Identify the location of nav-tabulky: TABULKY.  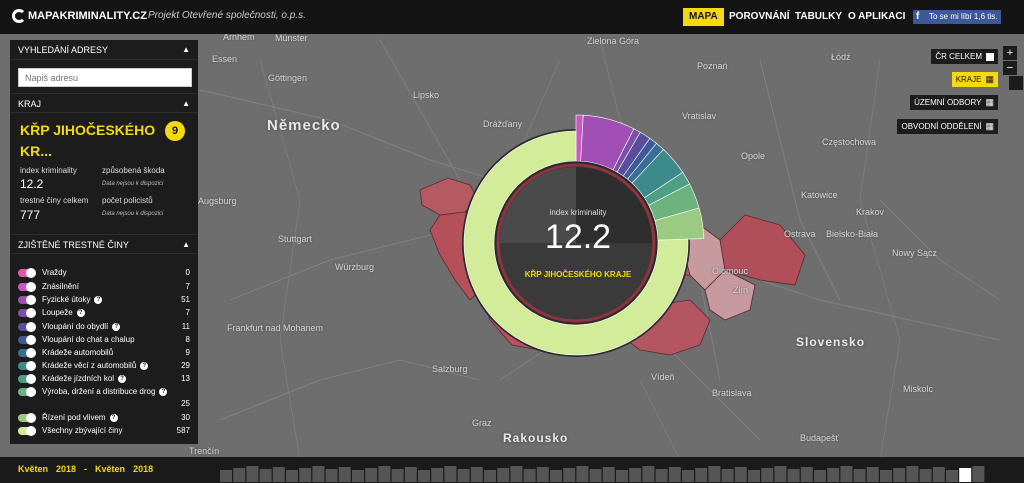
(818, 17).